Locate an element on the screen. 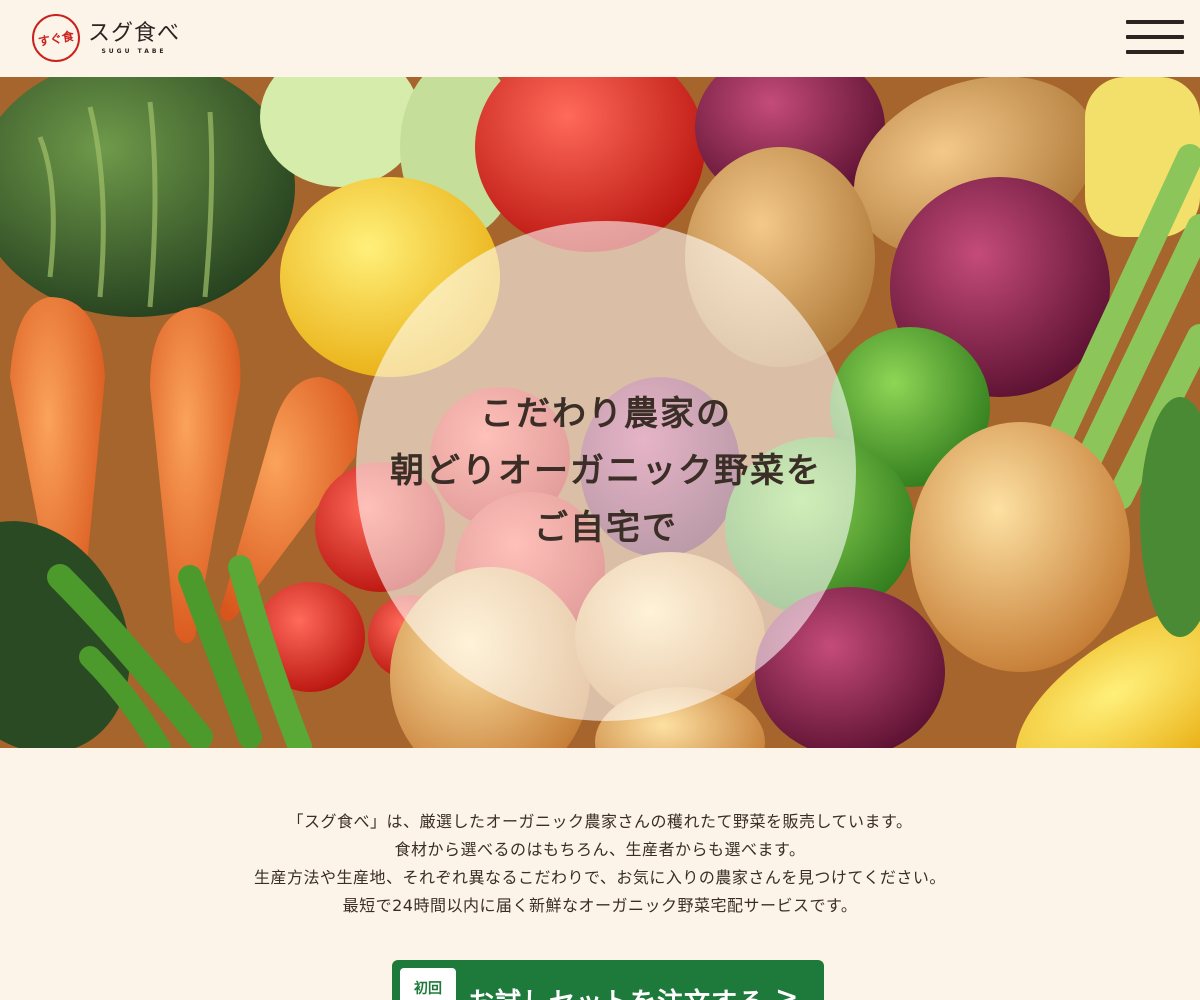 This screenshot has width=1200, height=1000. intro-line: 食材から選べるのはもちろん、生産者からも選べます。 is located at coordinates (600, 849).